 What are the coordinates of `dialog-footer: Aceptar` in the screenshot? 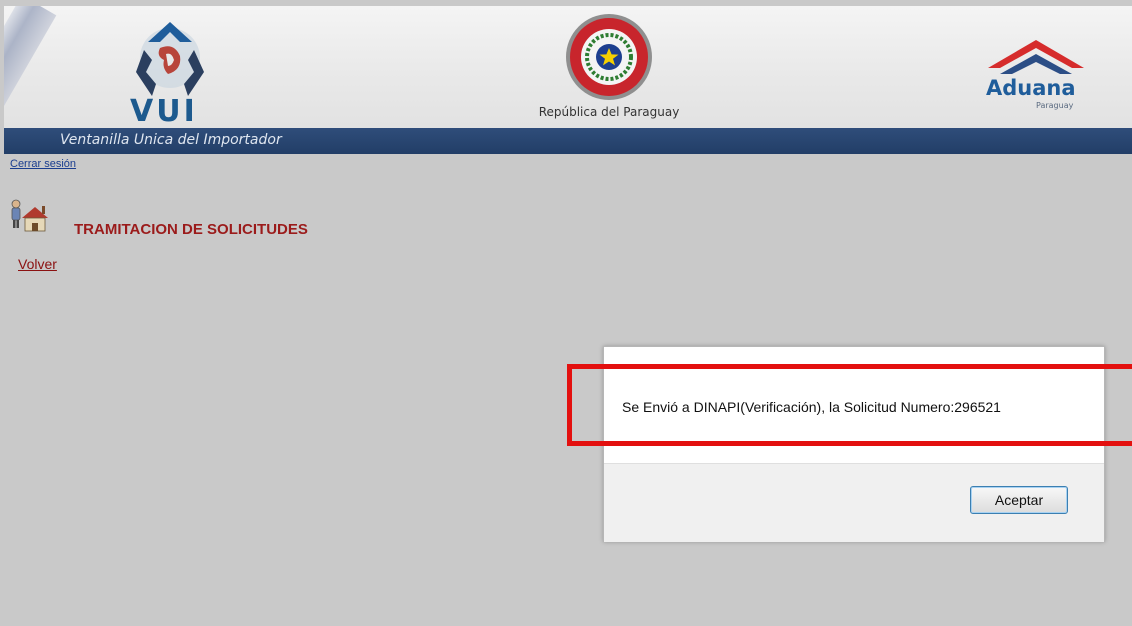 It's located at (854, 502).